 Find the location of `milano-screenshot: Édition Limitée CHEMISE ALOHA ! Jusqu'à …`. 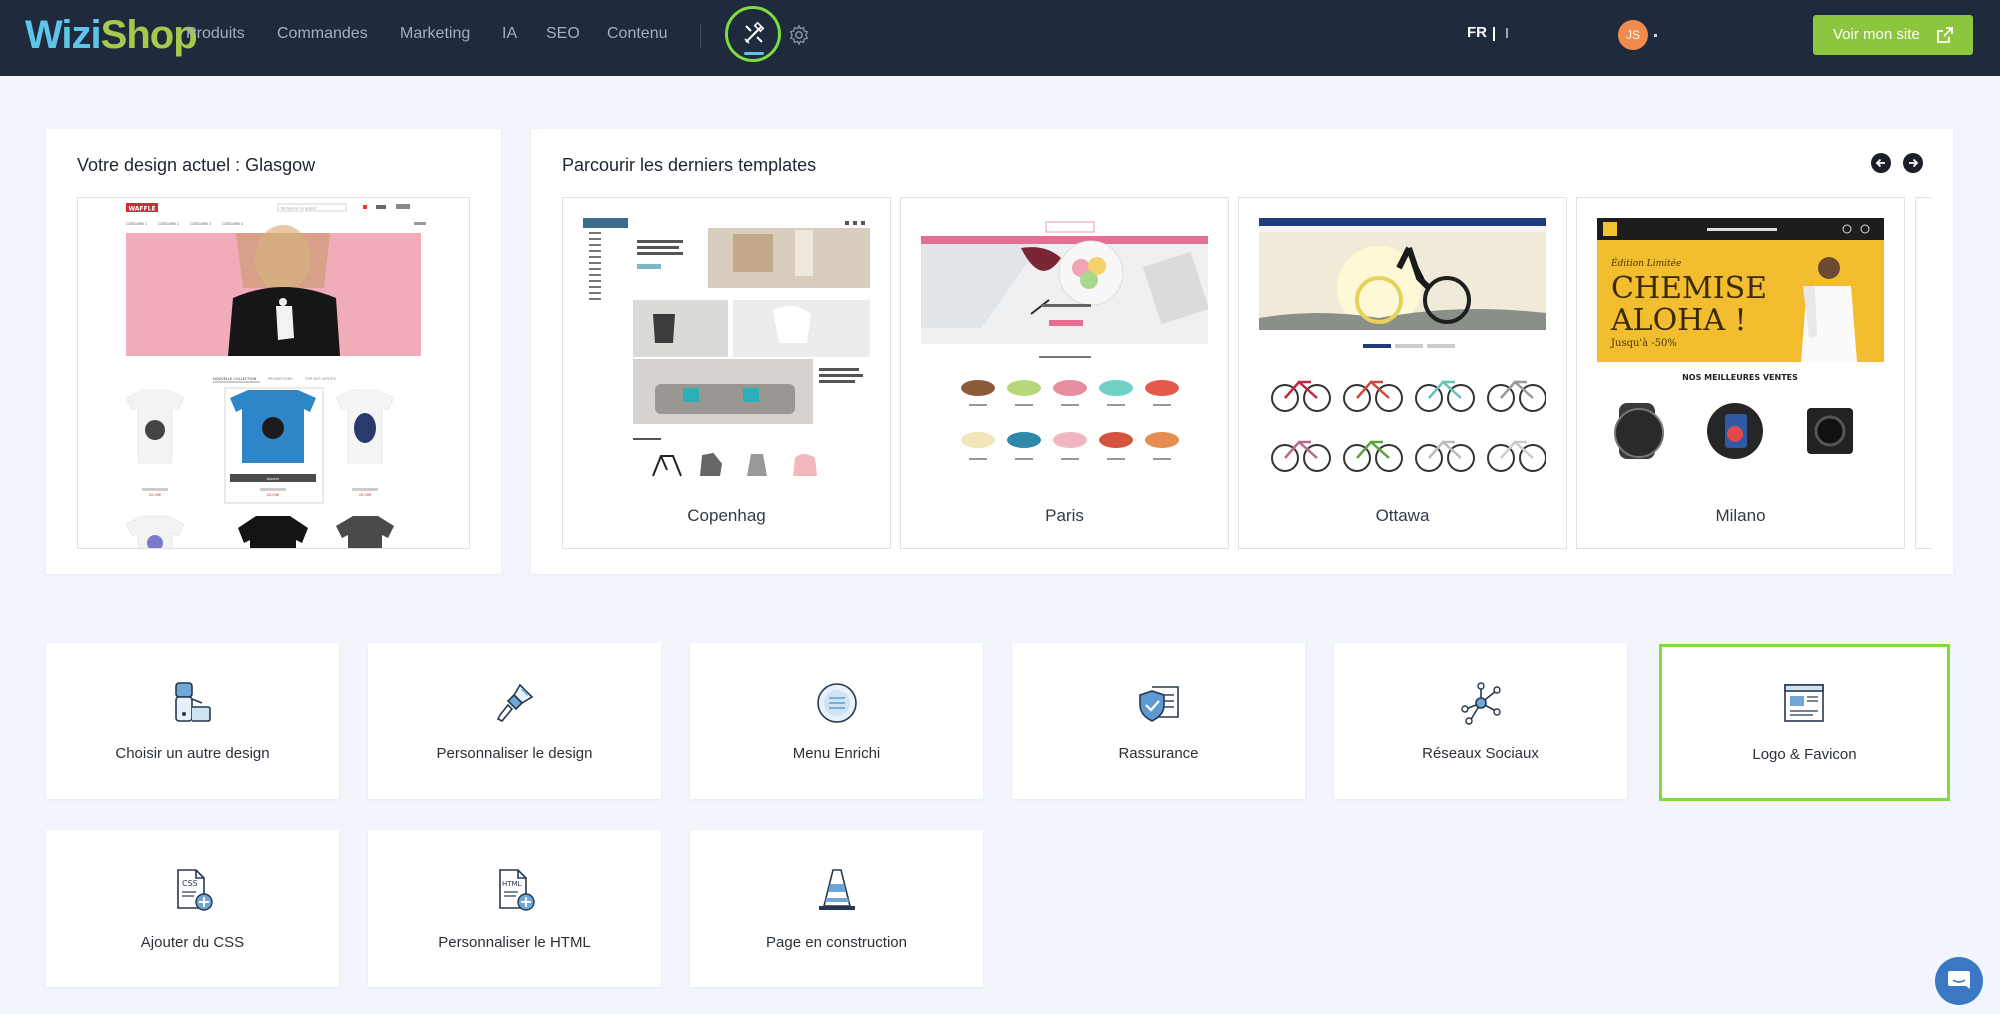

milano-screenshot: Édition Limitée CHEMISE ALOHA ! Jusqu'à … is located at coordinates (1740, 338).